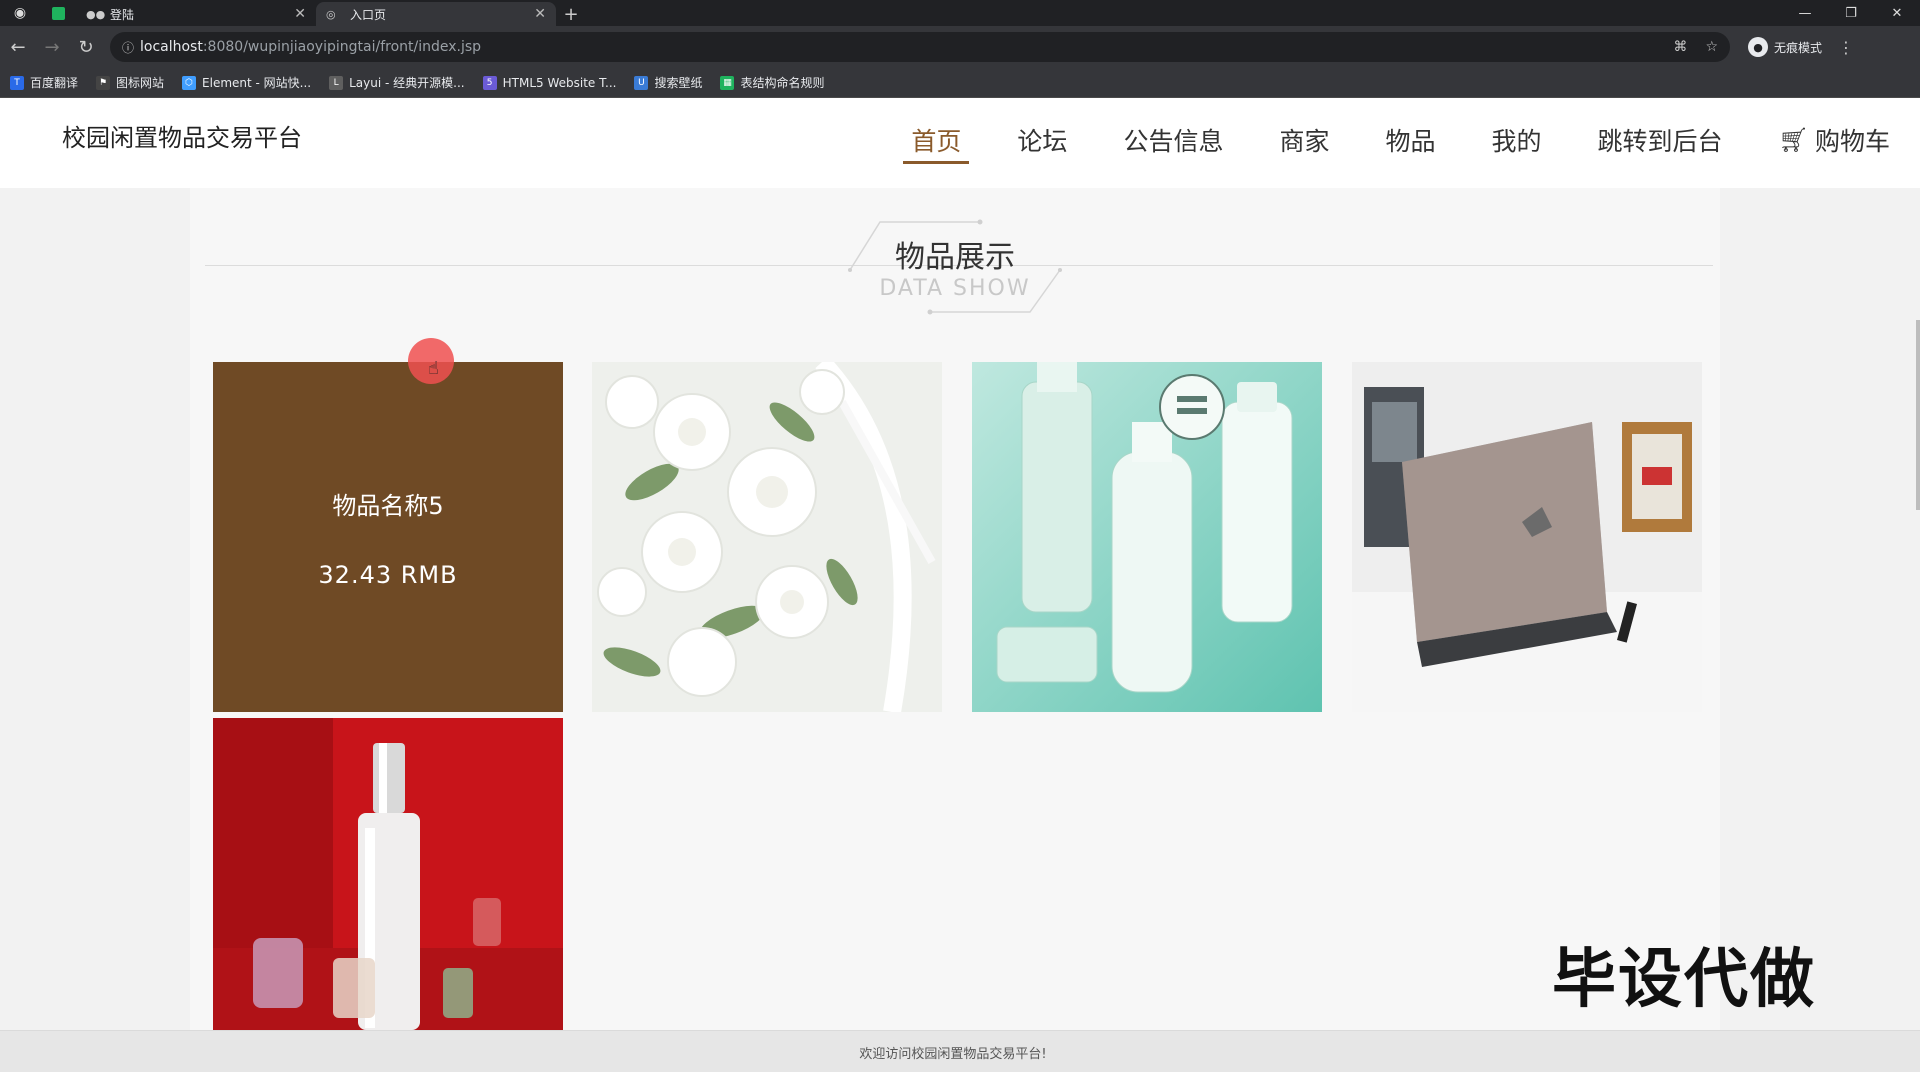 This screenshot has height=1072, width=1920. Describe the element at coordinates (1695, 47) in the screenshot. I see `omnibox-actions: ⌘ ☆` at that location.